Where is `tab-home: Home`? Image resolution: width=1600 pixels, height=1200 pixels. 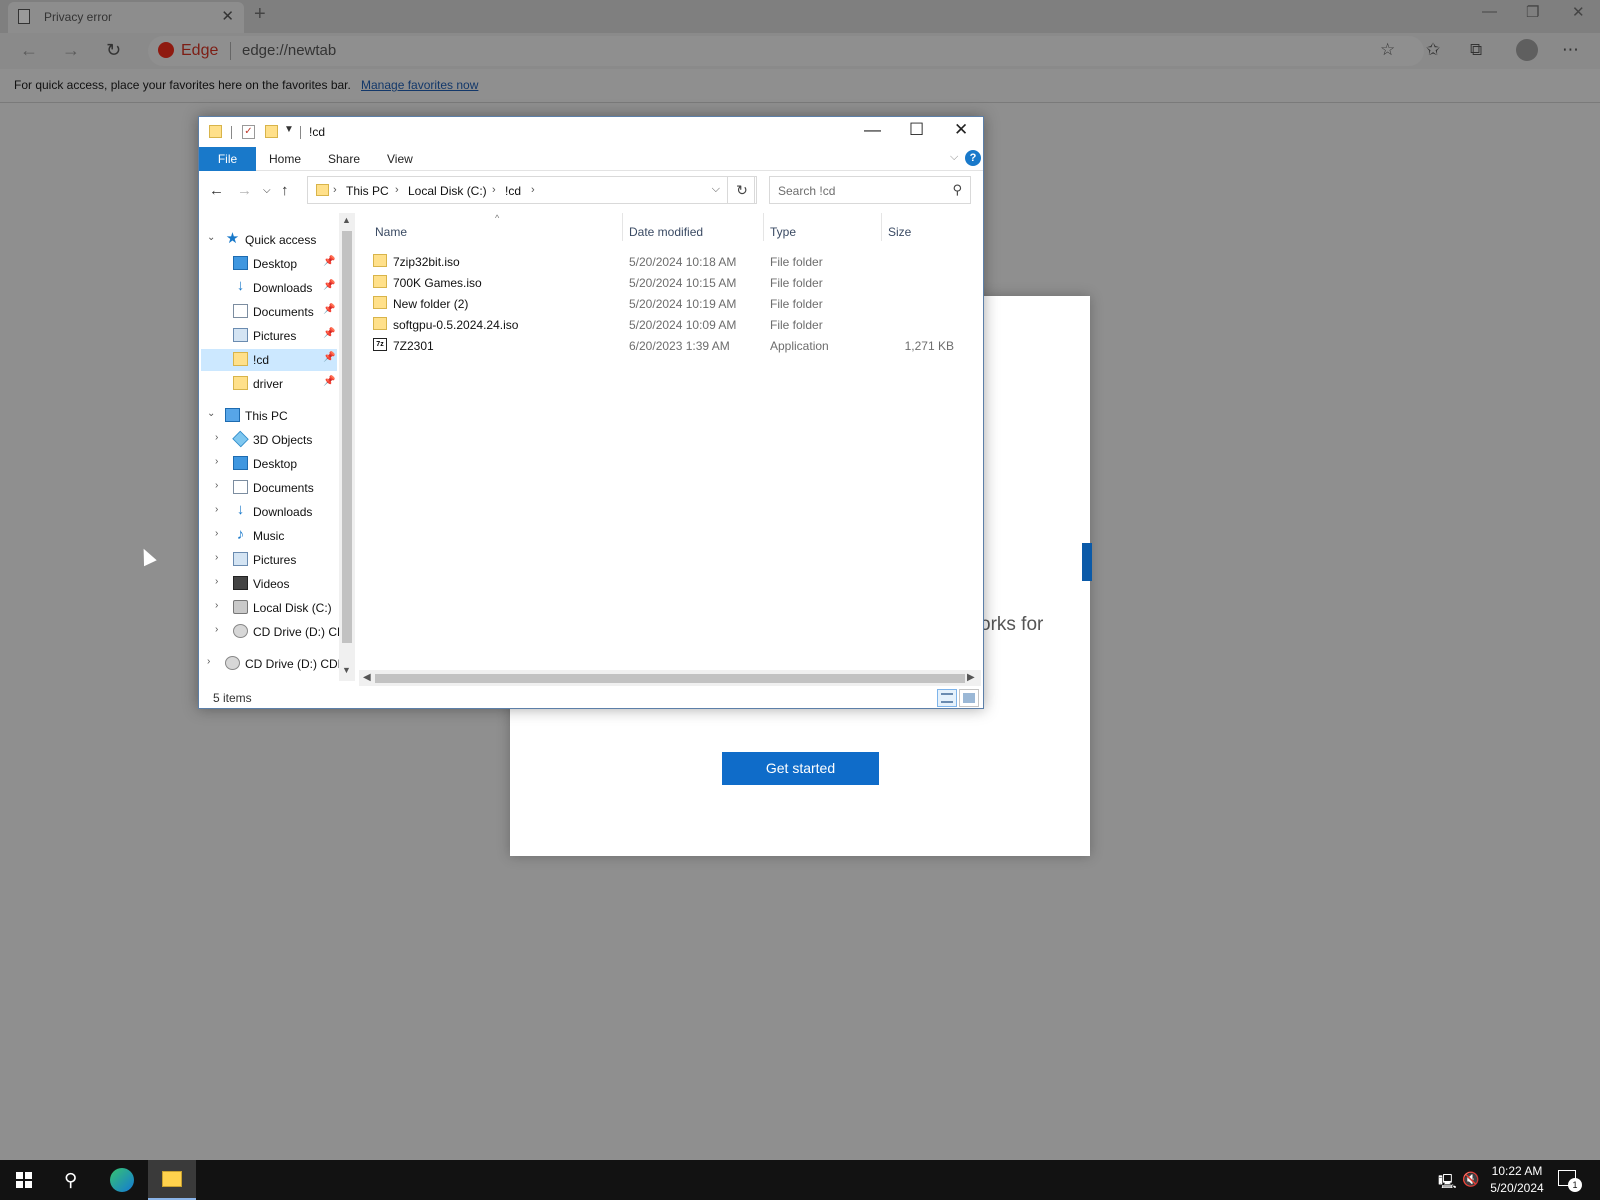 tab-home: Home is located at coordinates (285, 159).